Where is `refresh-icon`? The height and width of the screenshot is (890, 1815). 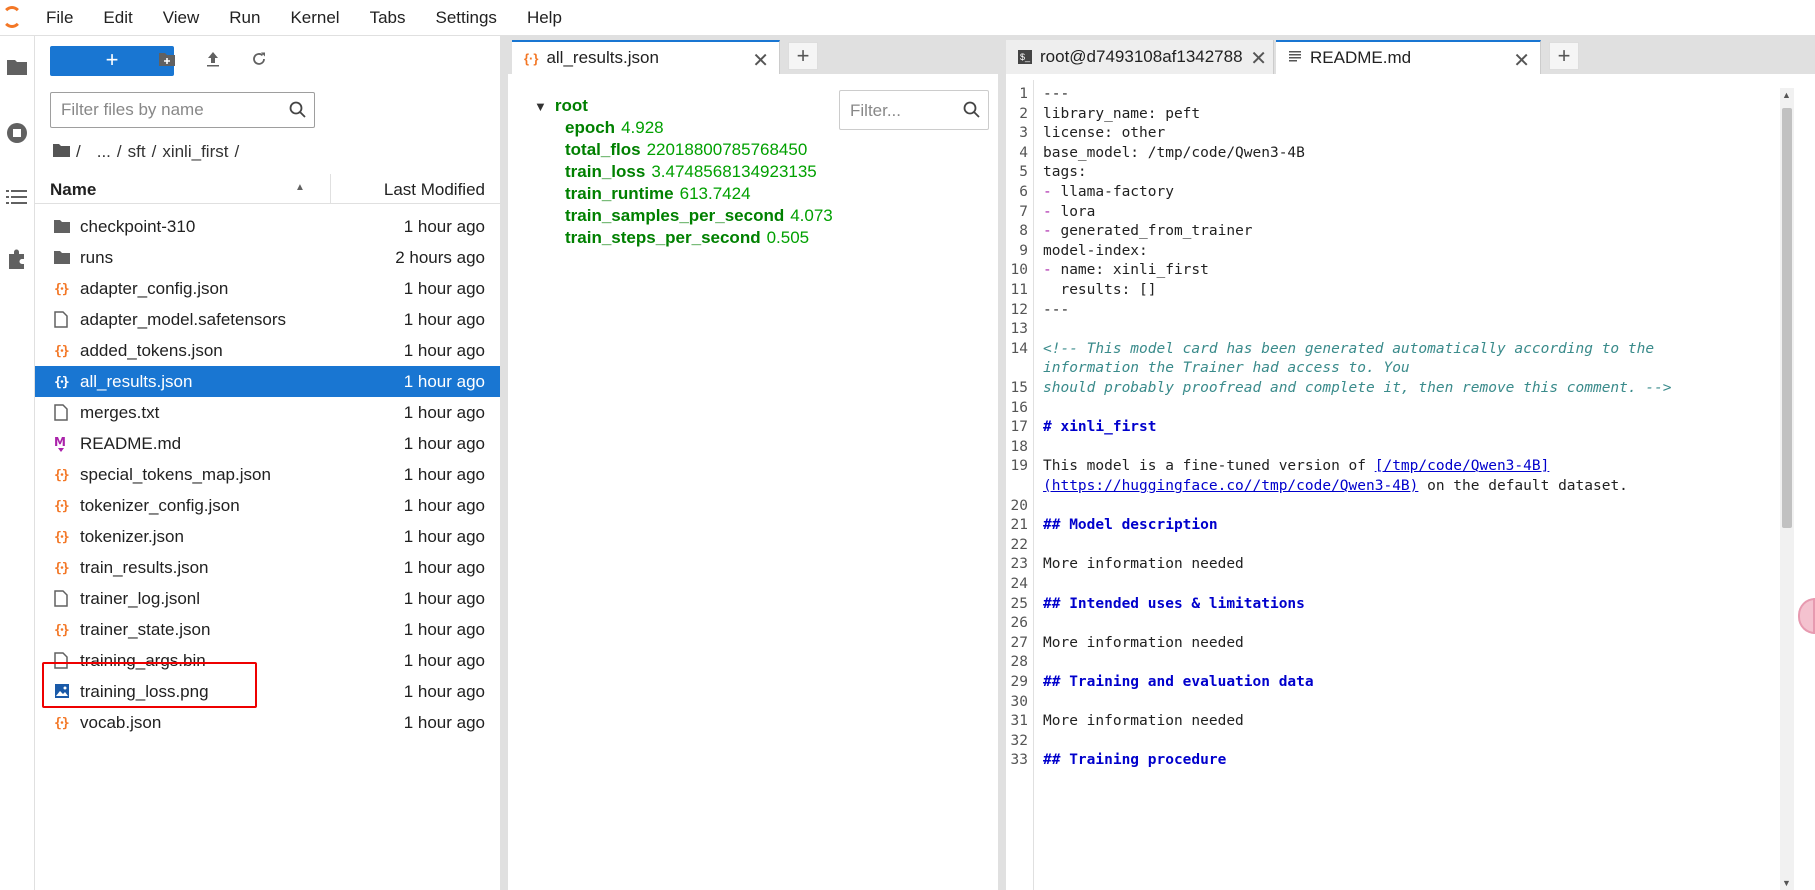
refresh-icon is located at coordinates (259, 62).